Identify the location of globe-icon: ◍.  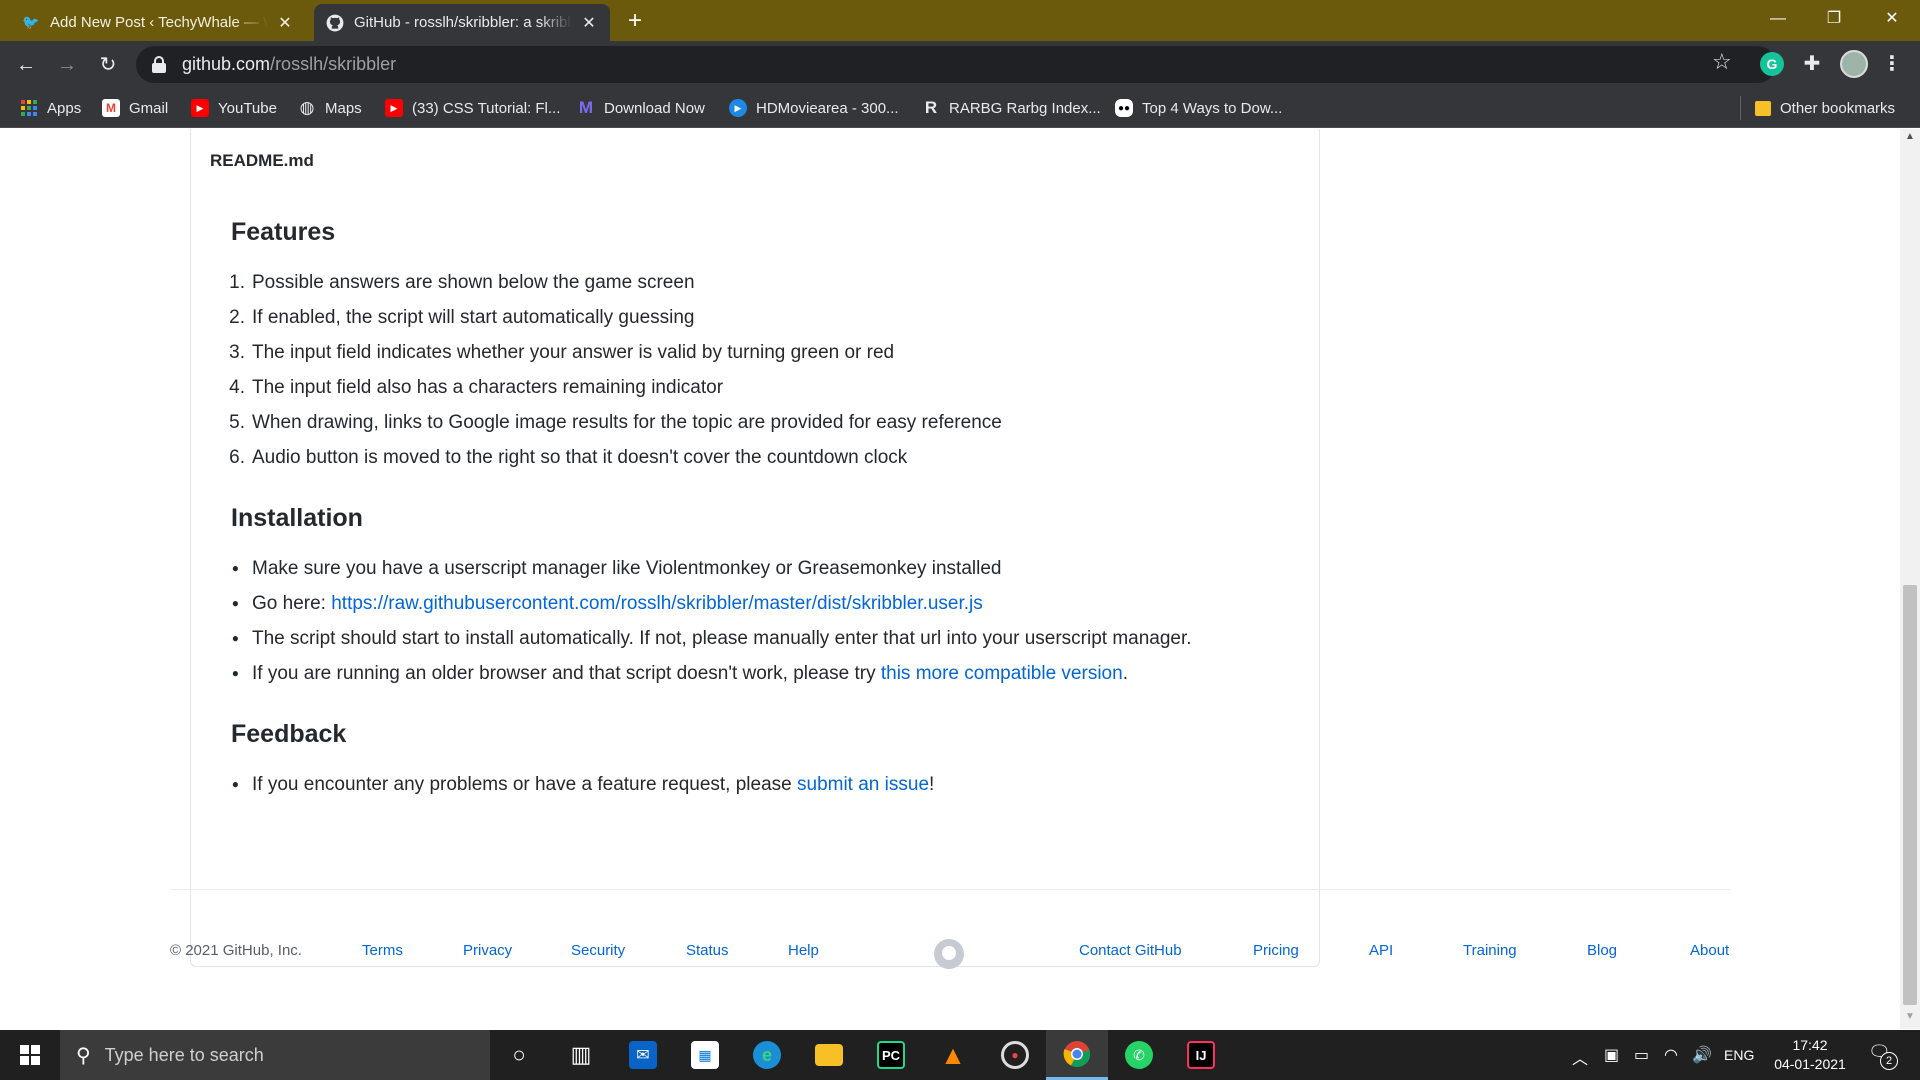
(307, 107).